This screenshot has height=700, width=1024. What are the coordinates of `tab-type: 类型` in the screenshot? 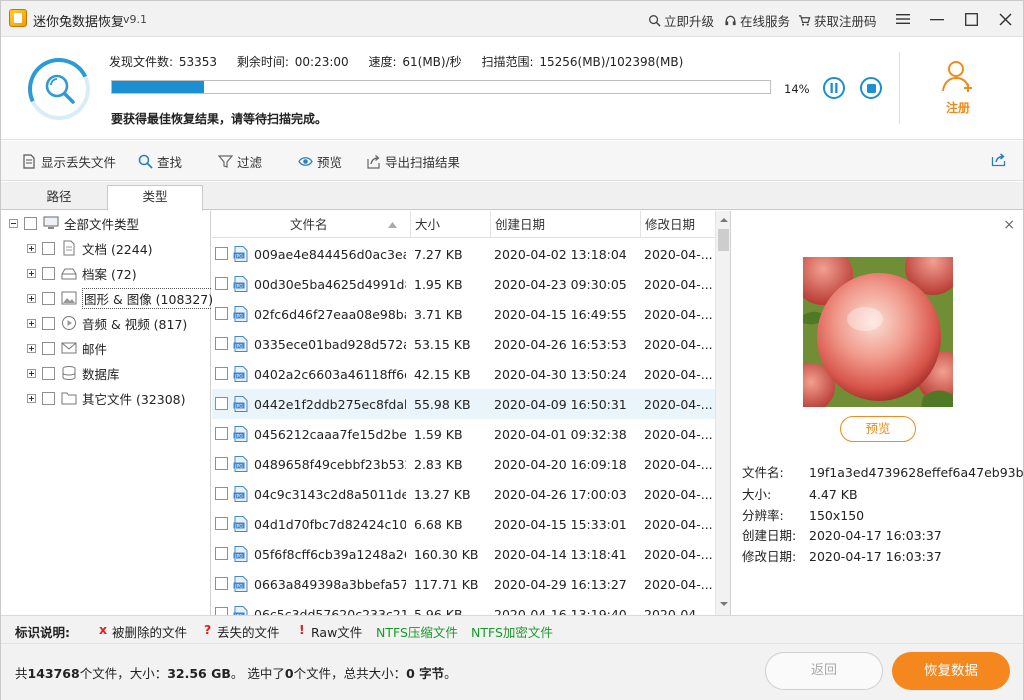 It's located at (155, 198).